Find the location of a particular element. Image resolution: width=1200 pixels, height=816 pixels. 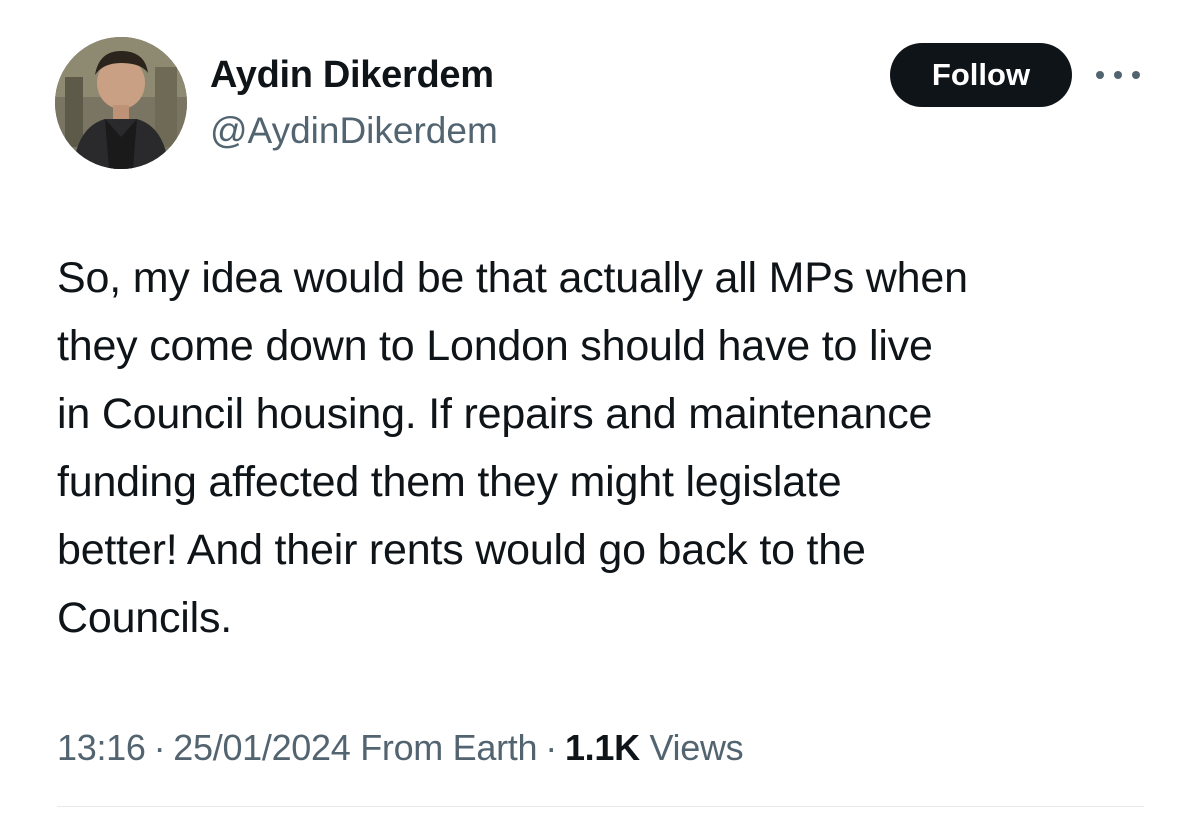

views-label: Views is located at coordinates (696, 747).